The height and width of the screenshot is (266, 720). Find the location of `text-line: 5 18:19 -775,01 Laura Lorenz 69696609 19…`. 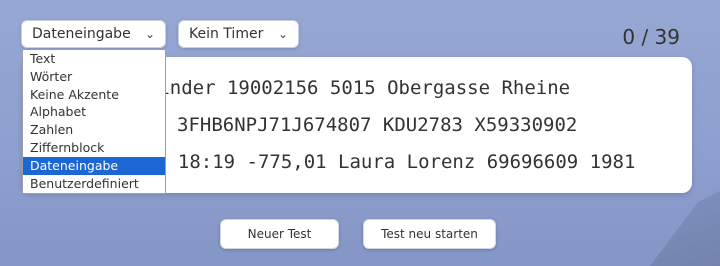

text-line: 5 18:19 -775,01 Laura Lorenz 69696609 19… is located at coordinates (395, 162).